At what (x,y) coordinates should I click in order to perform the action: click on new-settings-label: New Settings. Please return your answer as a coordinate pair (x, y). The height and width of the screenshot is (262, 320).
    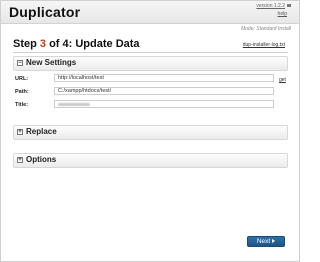
    Looking at the image, I should click on (51, 62).